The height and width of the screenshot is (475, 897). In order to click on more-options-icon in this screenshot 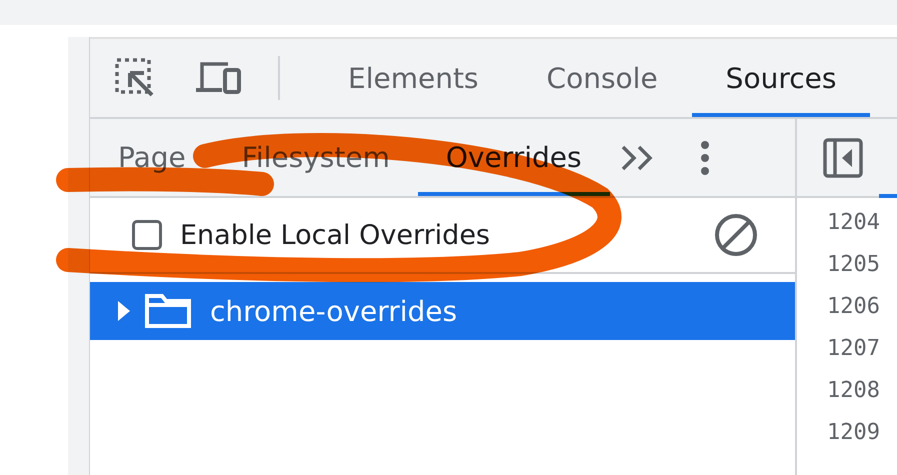, I will do `click(705, 157)`.